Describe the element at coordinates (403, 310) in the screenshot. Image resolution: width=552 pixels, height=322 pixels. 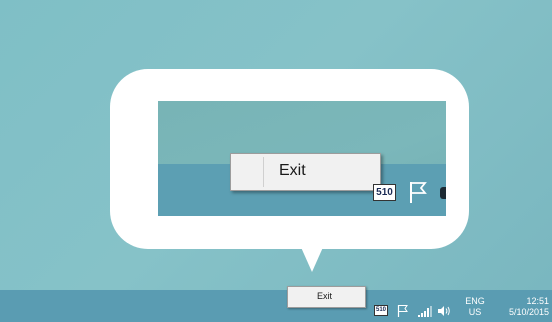
I see `action-center-flag-icon` at that location.